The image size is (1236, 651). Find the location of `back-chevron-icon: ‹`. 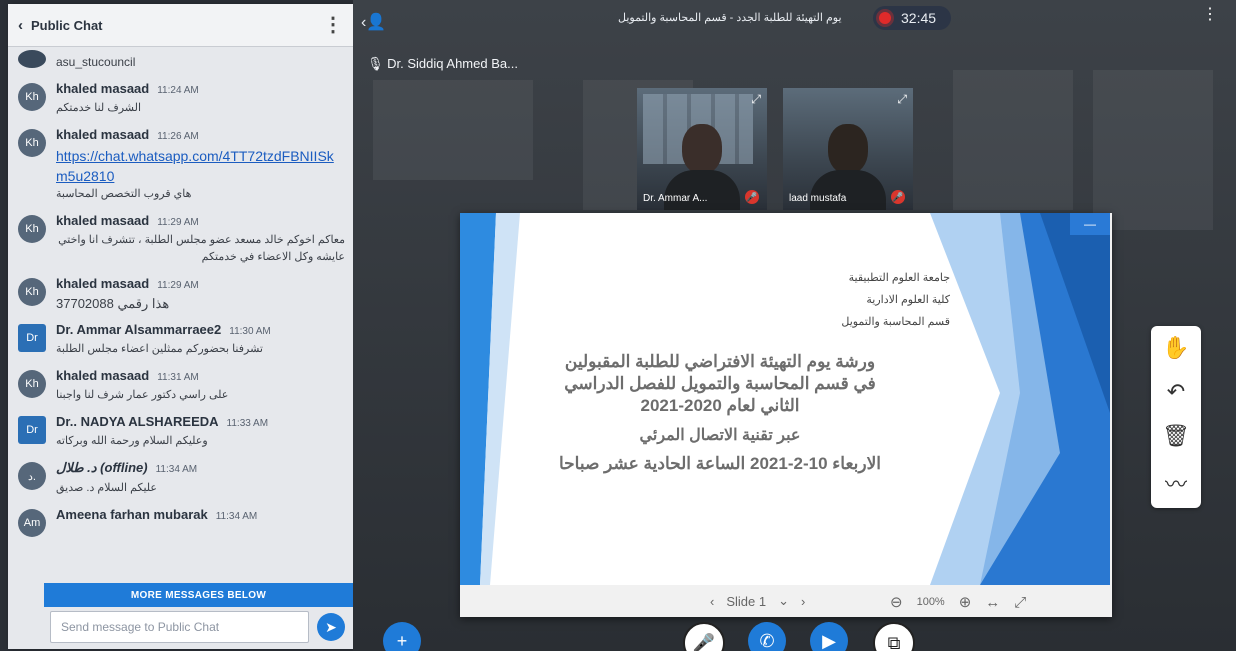

back-chevron-icon: ‹ is located at coordinates (20, 25).